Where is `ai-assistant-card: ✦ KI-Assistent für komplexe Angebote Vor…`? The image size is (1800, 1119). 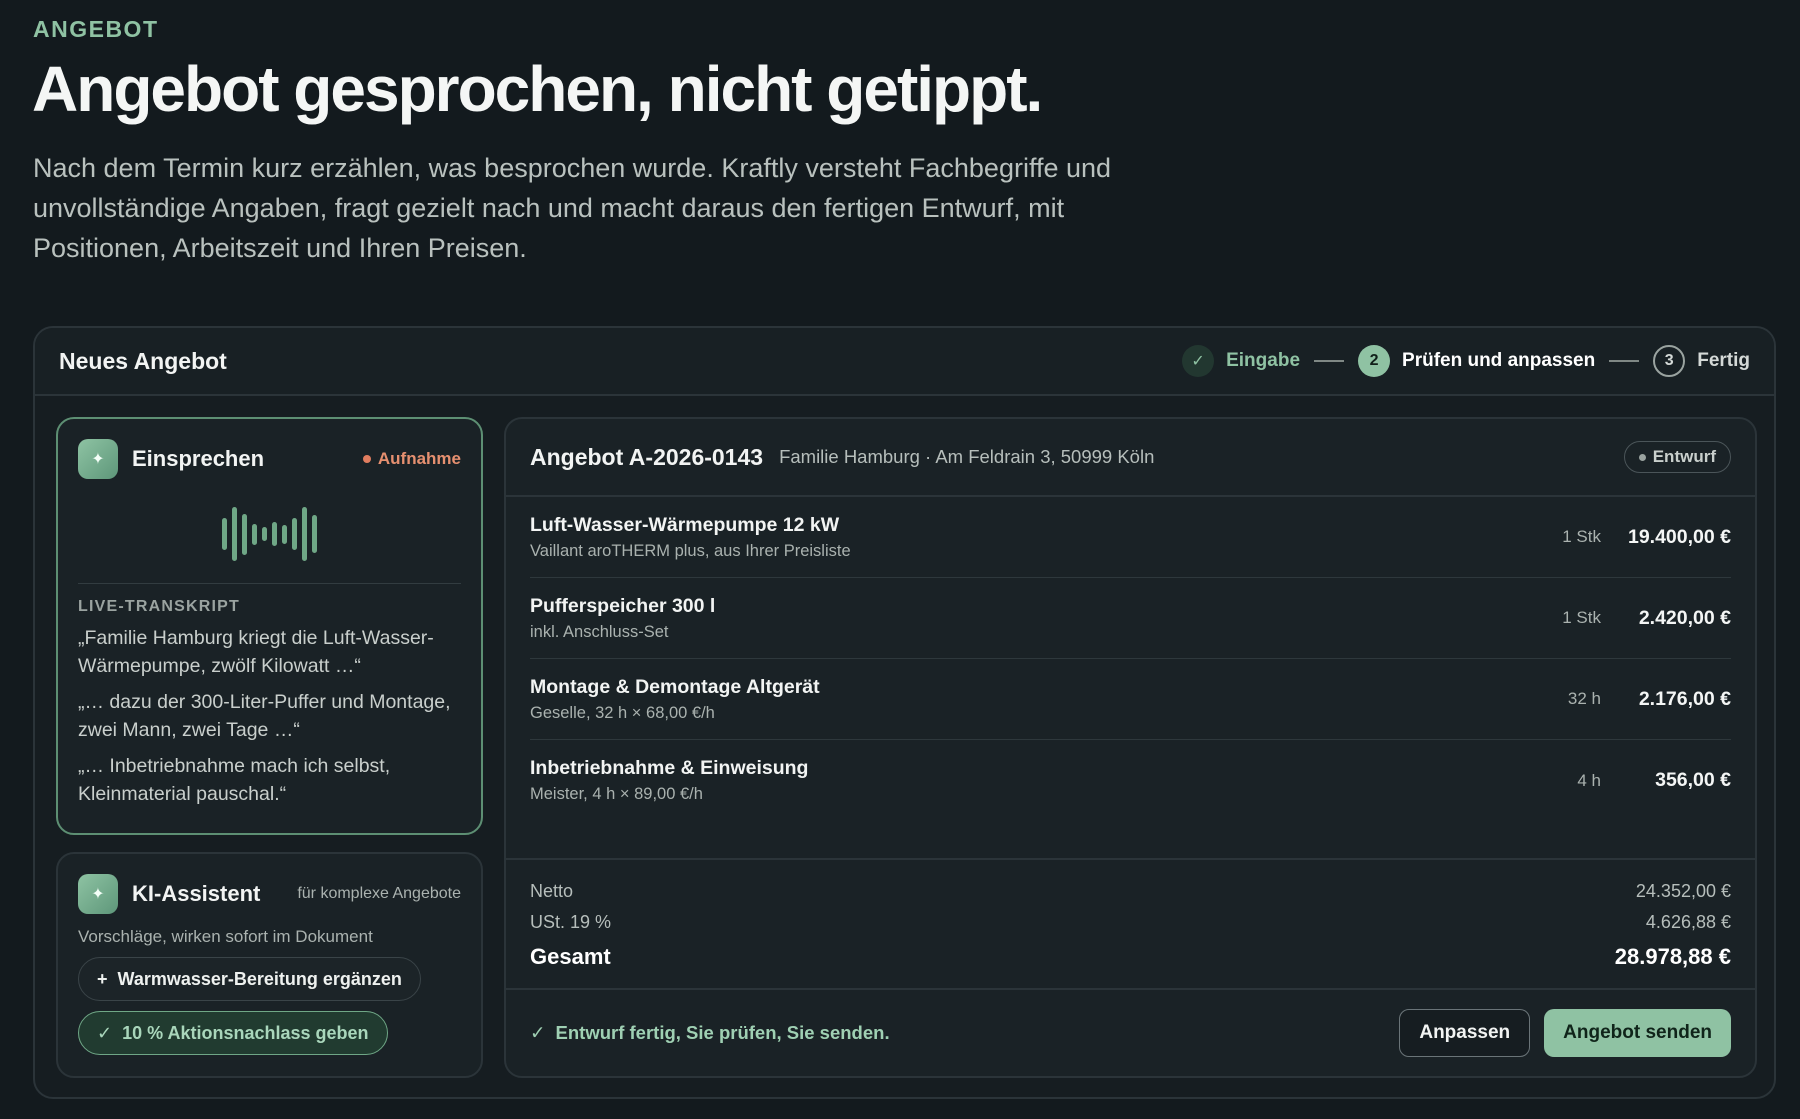
ai-assistant-card: ✦ KI-Assistent für komplexe Angebote Vor… is located at coordinates (269, 965).